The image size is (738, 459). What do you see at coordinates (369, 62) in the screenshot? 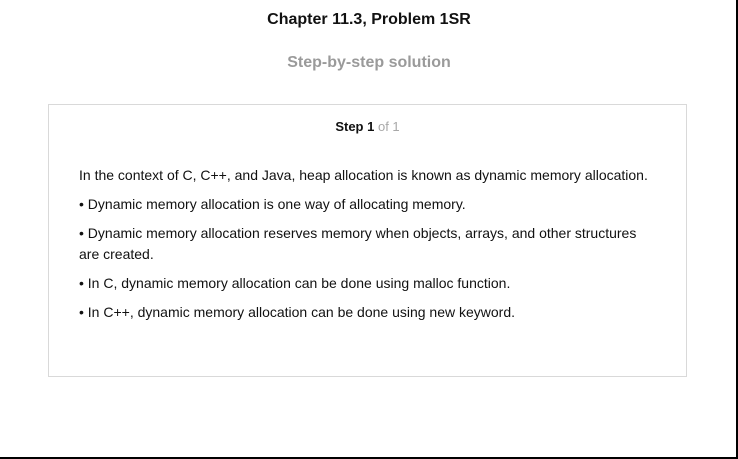
I see `solution-subtitle: Step-by-step solution` at bounding box center [369, 62].